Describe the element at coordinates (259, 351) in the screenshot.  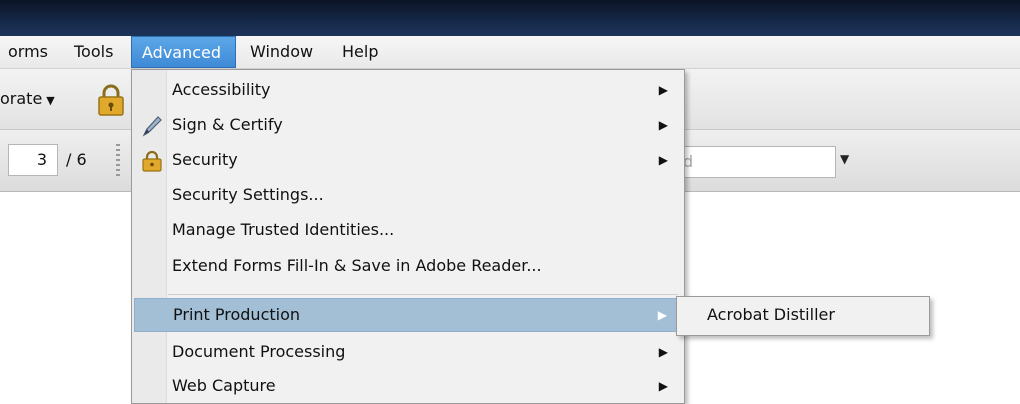
I see `menu-item-label: Document Processing` at that location.